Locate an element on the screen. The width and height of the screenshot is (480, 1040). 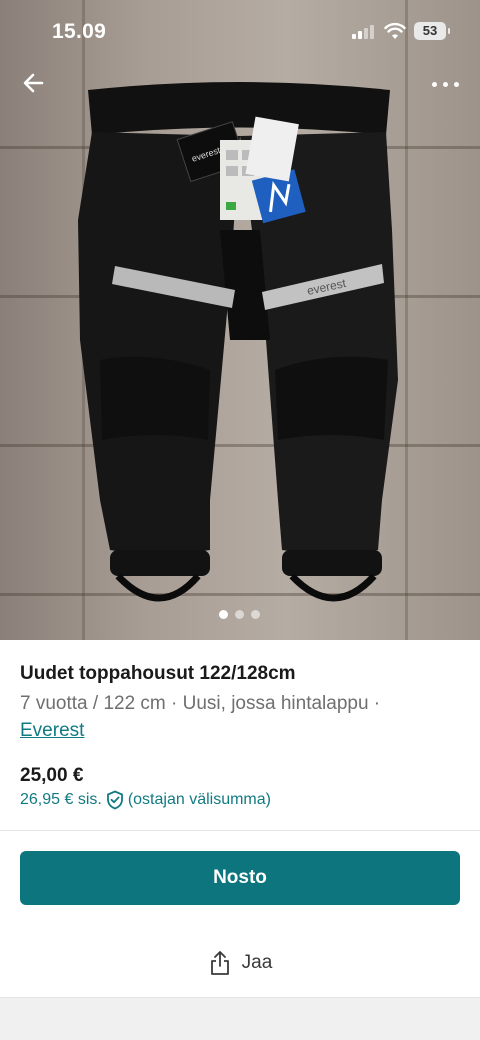
bottom-section is located at coordinates (240, 1018).